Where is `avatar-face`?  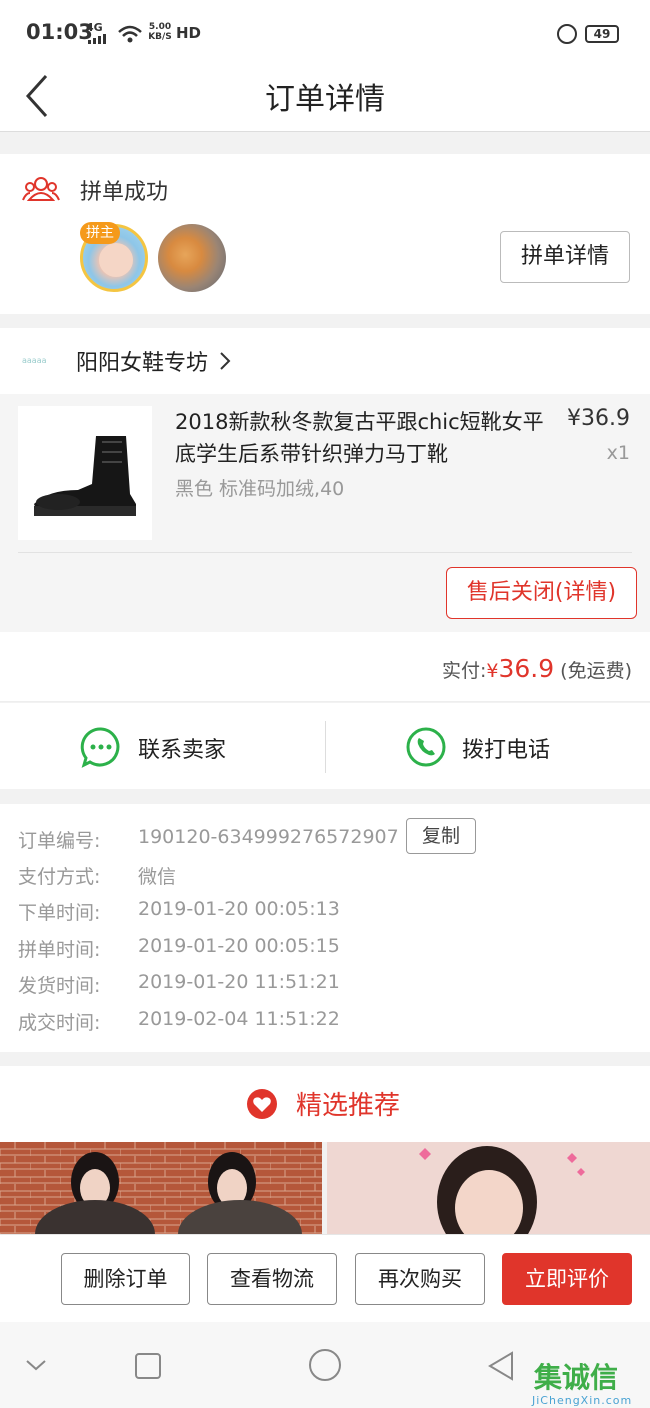 avatar-face is located at coordinates (116, 260).